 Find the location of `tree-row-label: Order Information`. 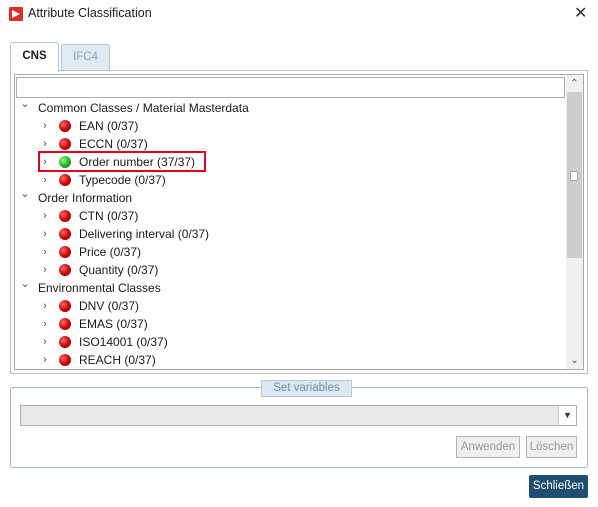

tree-row-label: Order Information is located at coordinates (85, 198).